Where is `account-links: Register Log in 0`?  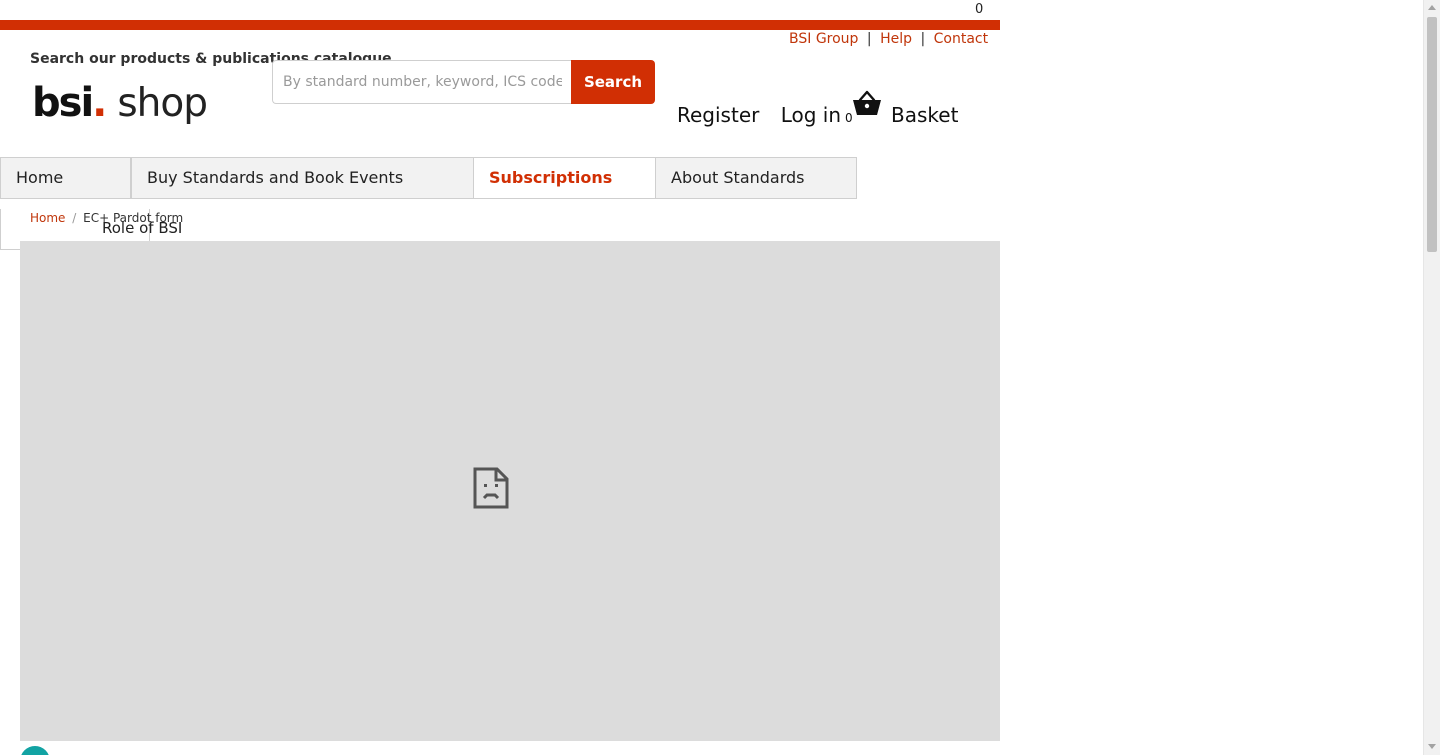
account-links: Register Log in 0 is located at coordinates (765, 115).